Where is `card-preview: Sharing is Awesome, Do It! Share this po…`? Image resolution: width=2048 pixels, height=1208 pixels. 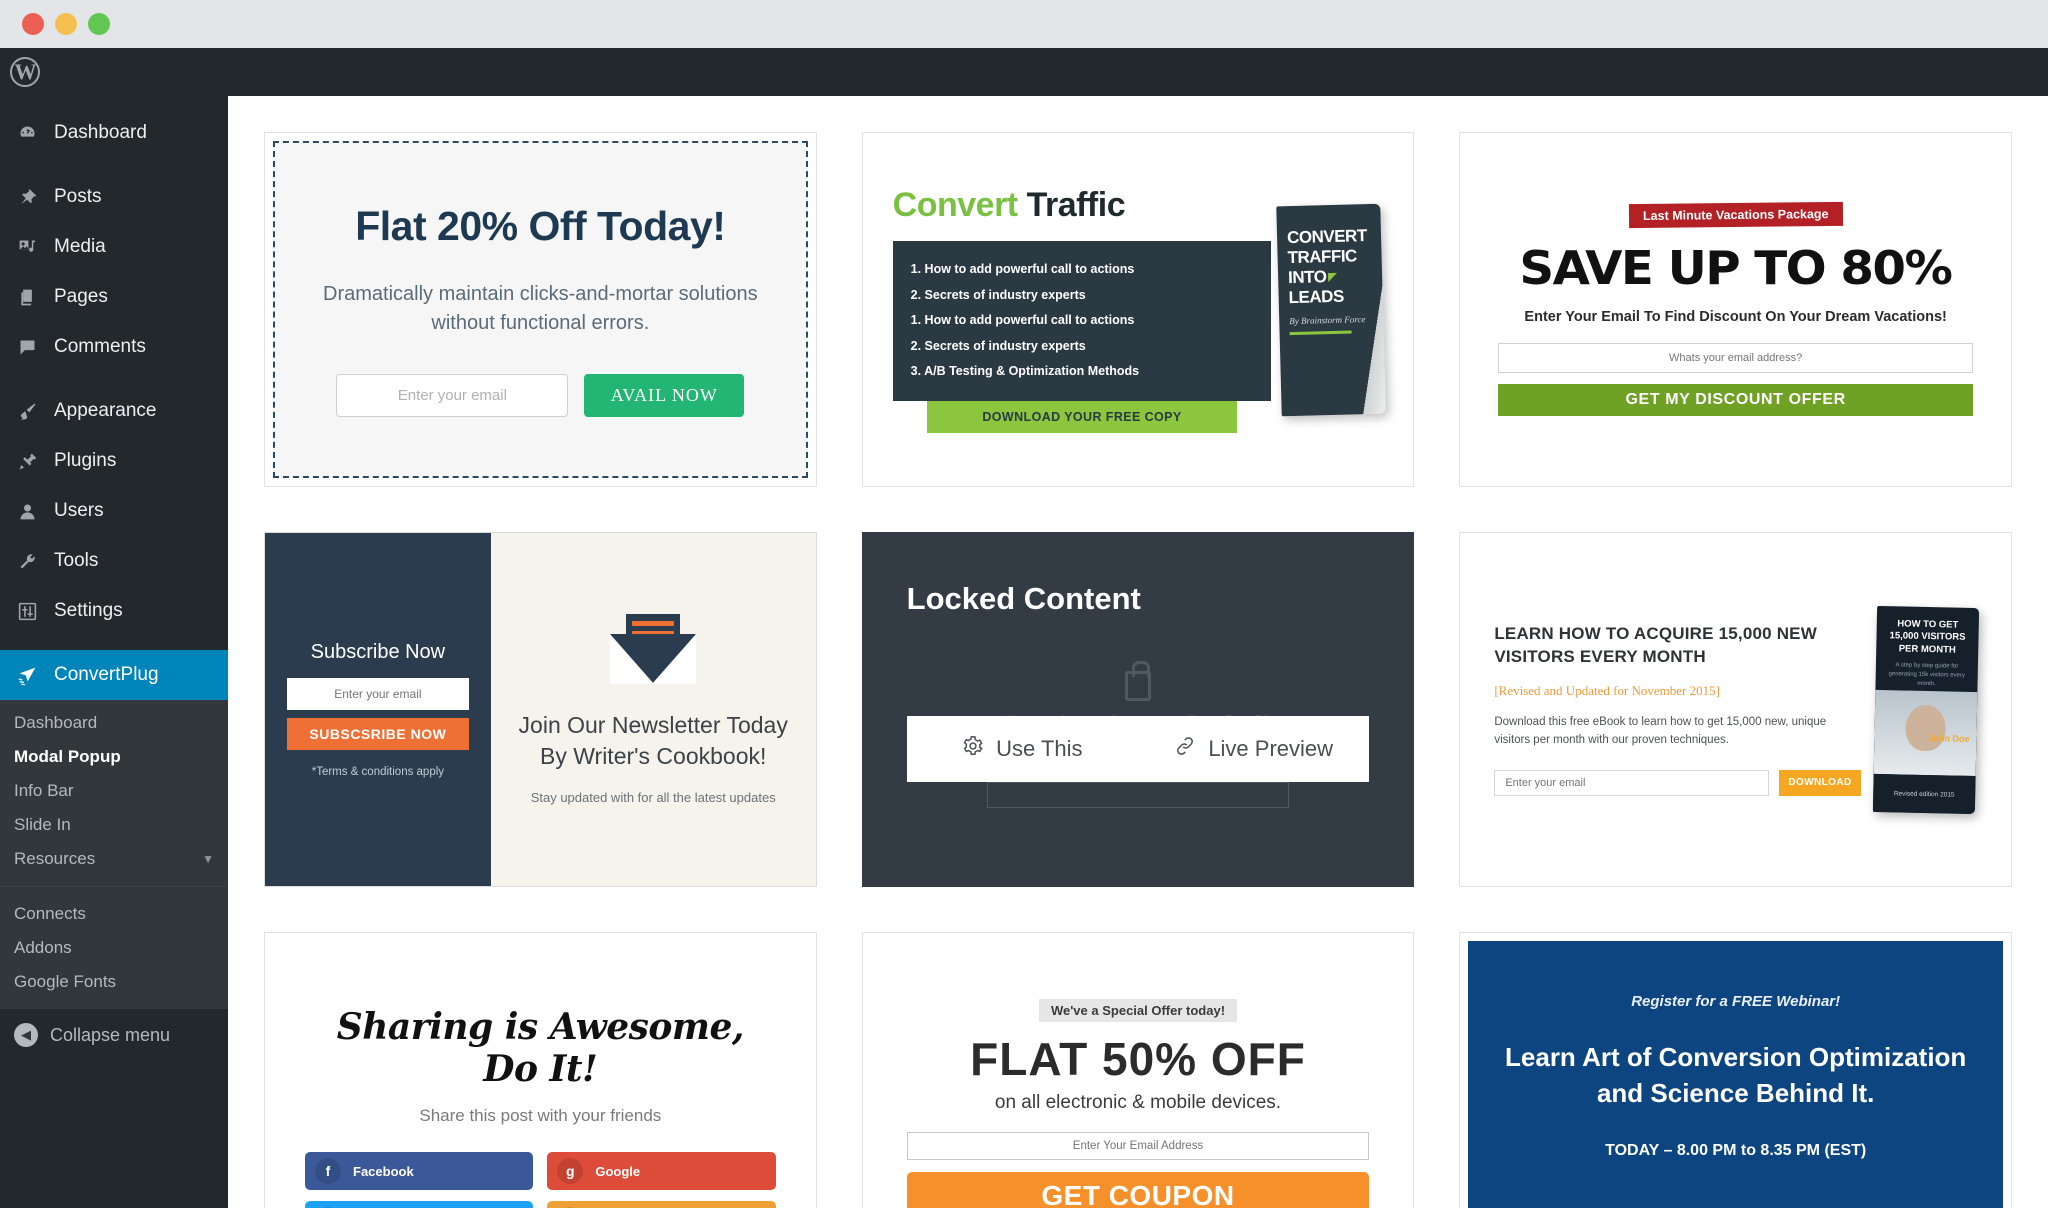
card-preview: Sharing is Awesome, Do It! Share this po… is located at coordinates (540, 1070).